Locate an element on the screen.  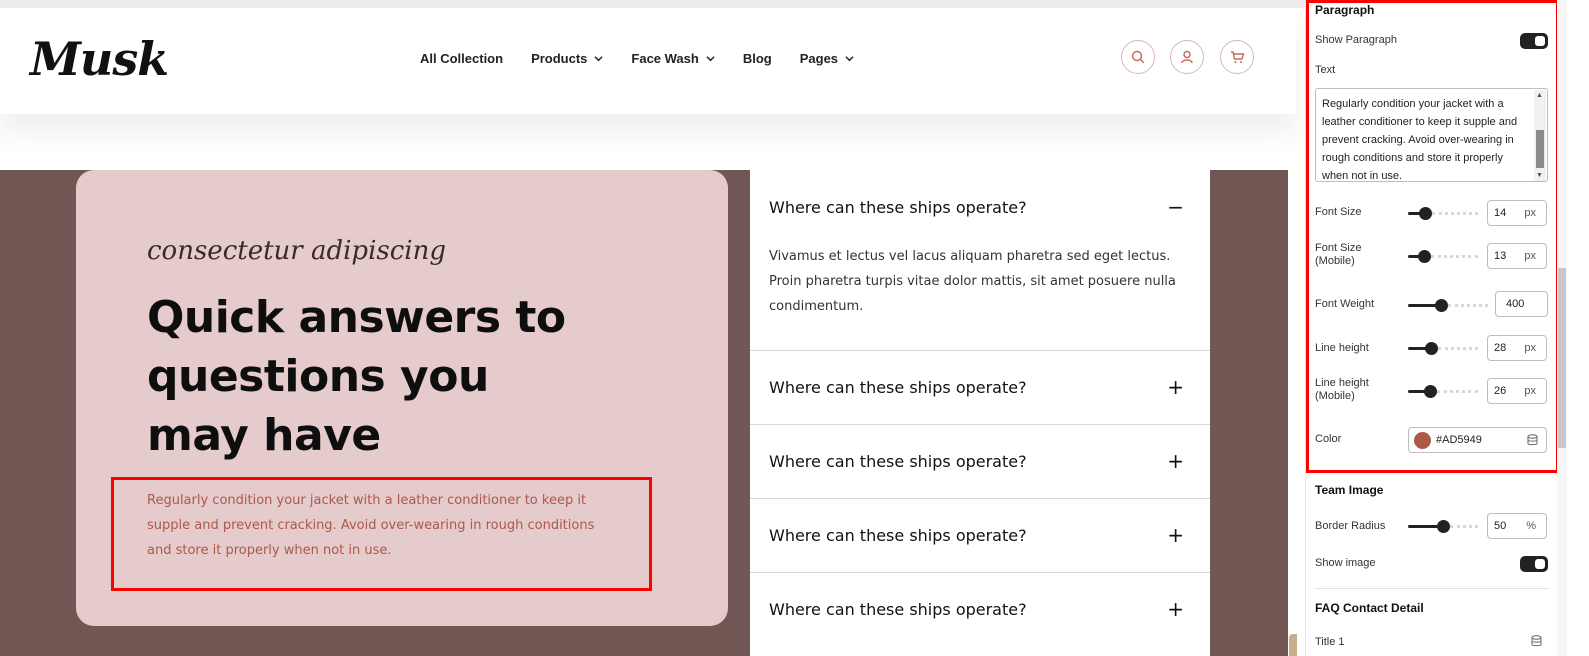
brand-logo: Musk is located at coordinates (99, 59).